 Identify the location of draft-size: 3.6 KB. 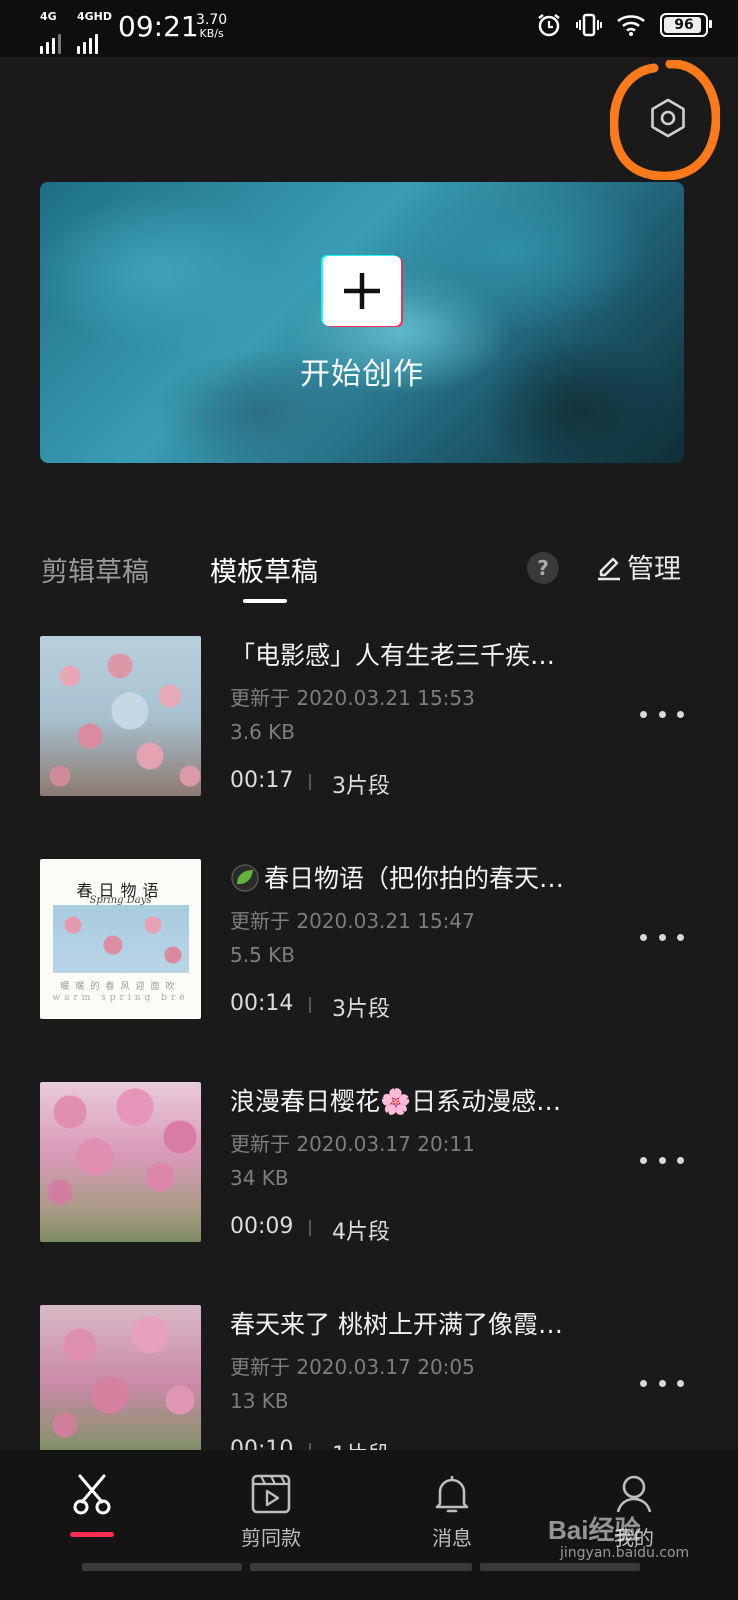
(262, 732).